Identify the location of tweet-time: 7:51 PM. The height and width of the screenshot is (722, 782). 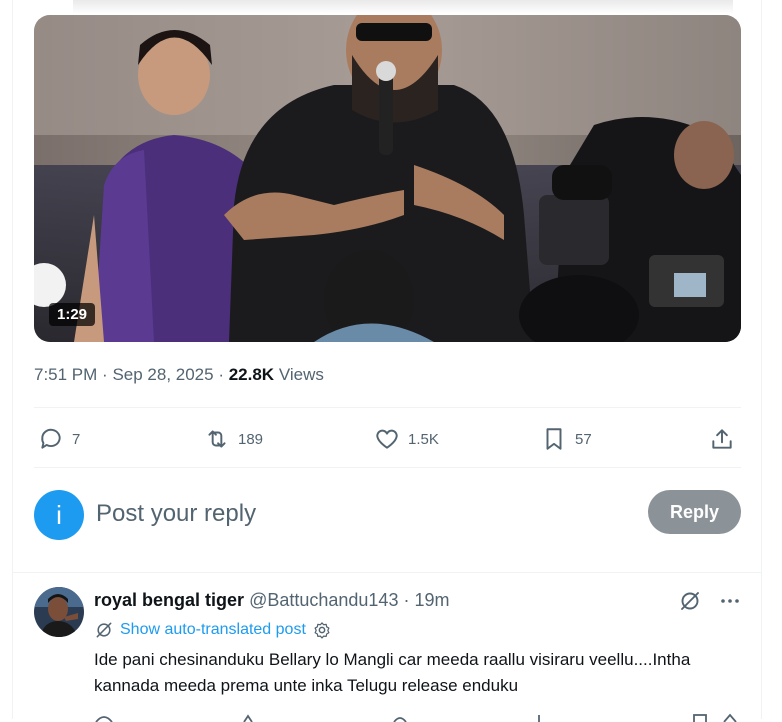
(65, 374).